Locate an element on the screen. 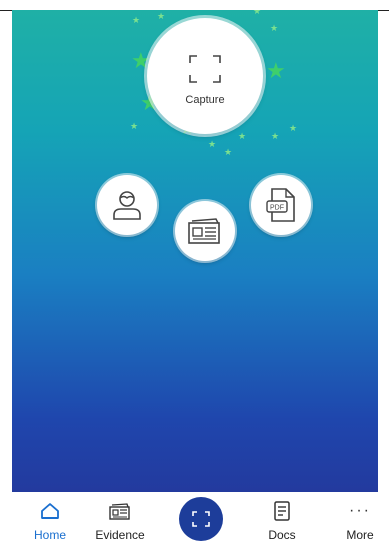 The image size is (389, 544). nav-docs: Docs is located at coordinates (282, 518).